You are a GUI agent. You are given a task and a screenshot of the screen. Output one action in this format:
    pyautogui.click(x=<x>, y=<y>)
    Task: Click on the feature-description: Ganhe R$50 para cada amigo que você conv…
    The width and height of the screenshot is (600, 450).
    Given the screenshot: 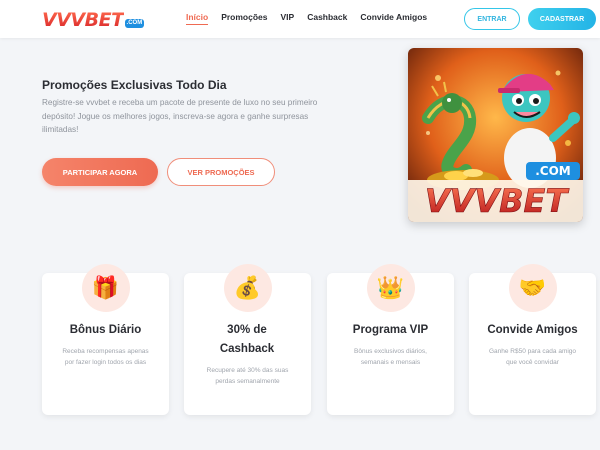 What is the action you would take?
    pyautogui.click(x=532, y=357)
    